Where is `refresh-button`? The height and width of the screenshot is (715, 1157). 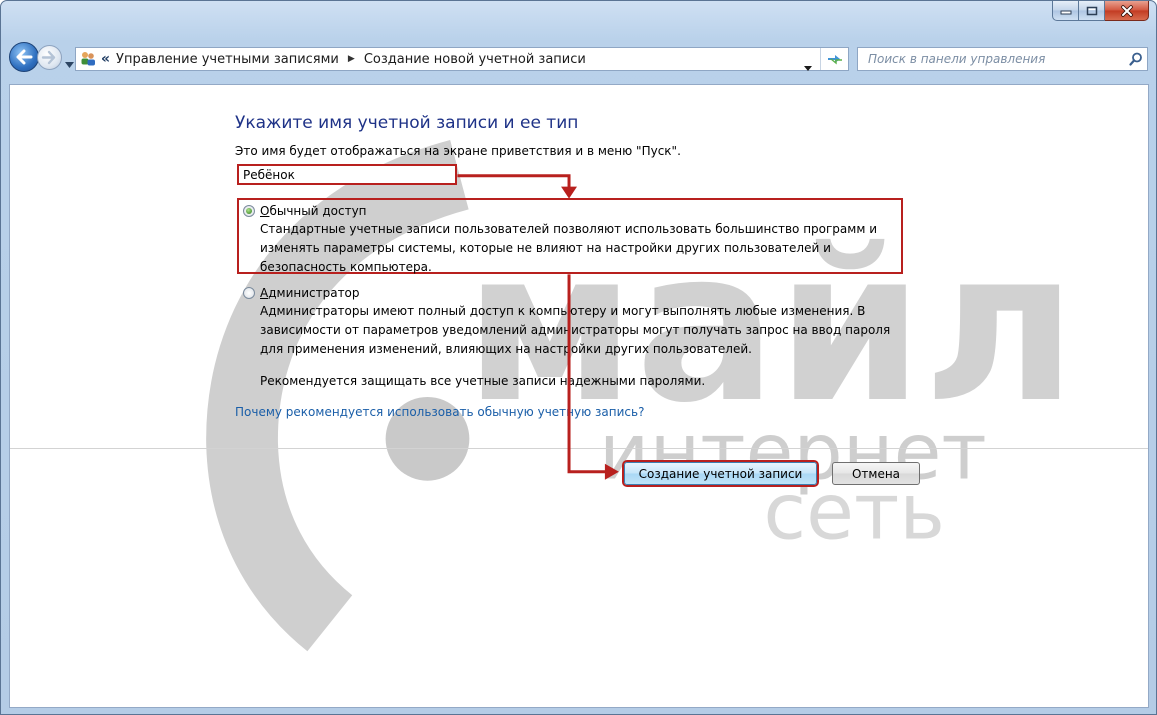
refresh-button is located at coordinates (834, 59).